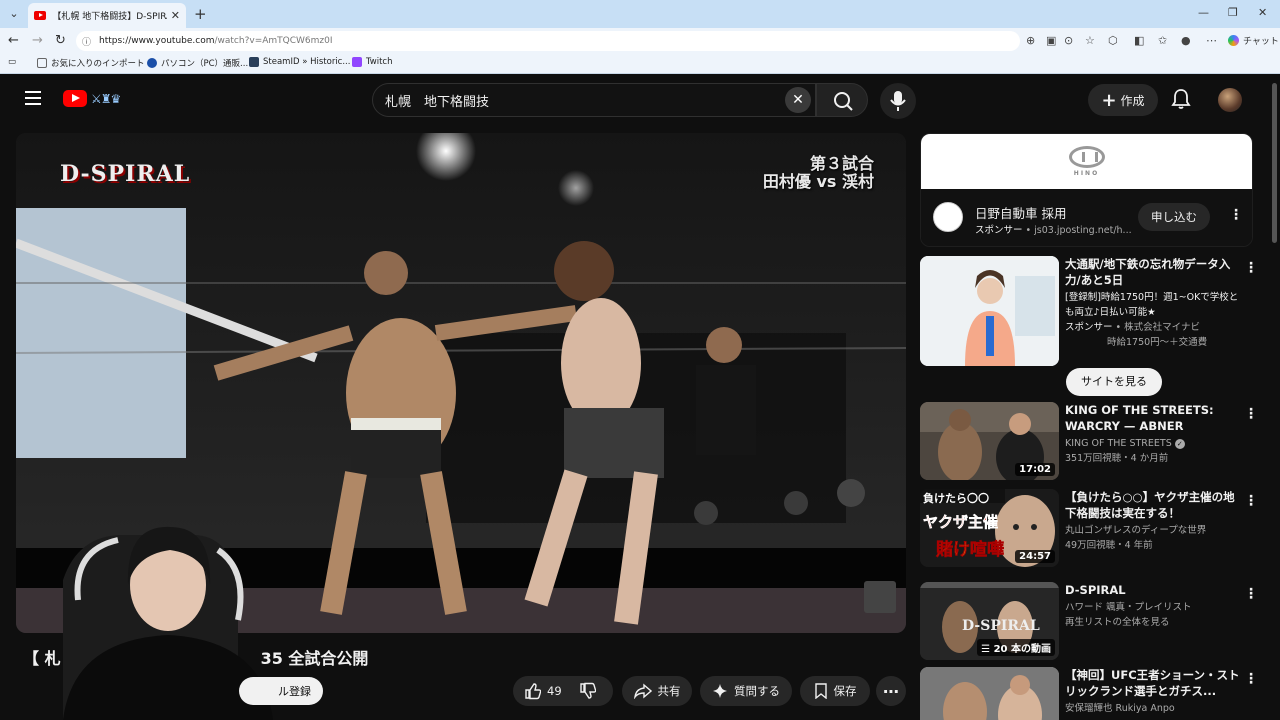 This screenshot has width=1280, height=720. What do you see at coordinates (1233, 12) in the screenshot?
I see `restore-icon: ❐` at bounding box center [1233, 12].